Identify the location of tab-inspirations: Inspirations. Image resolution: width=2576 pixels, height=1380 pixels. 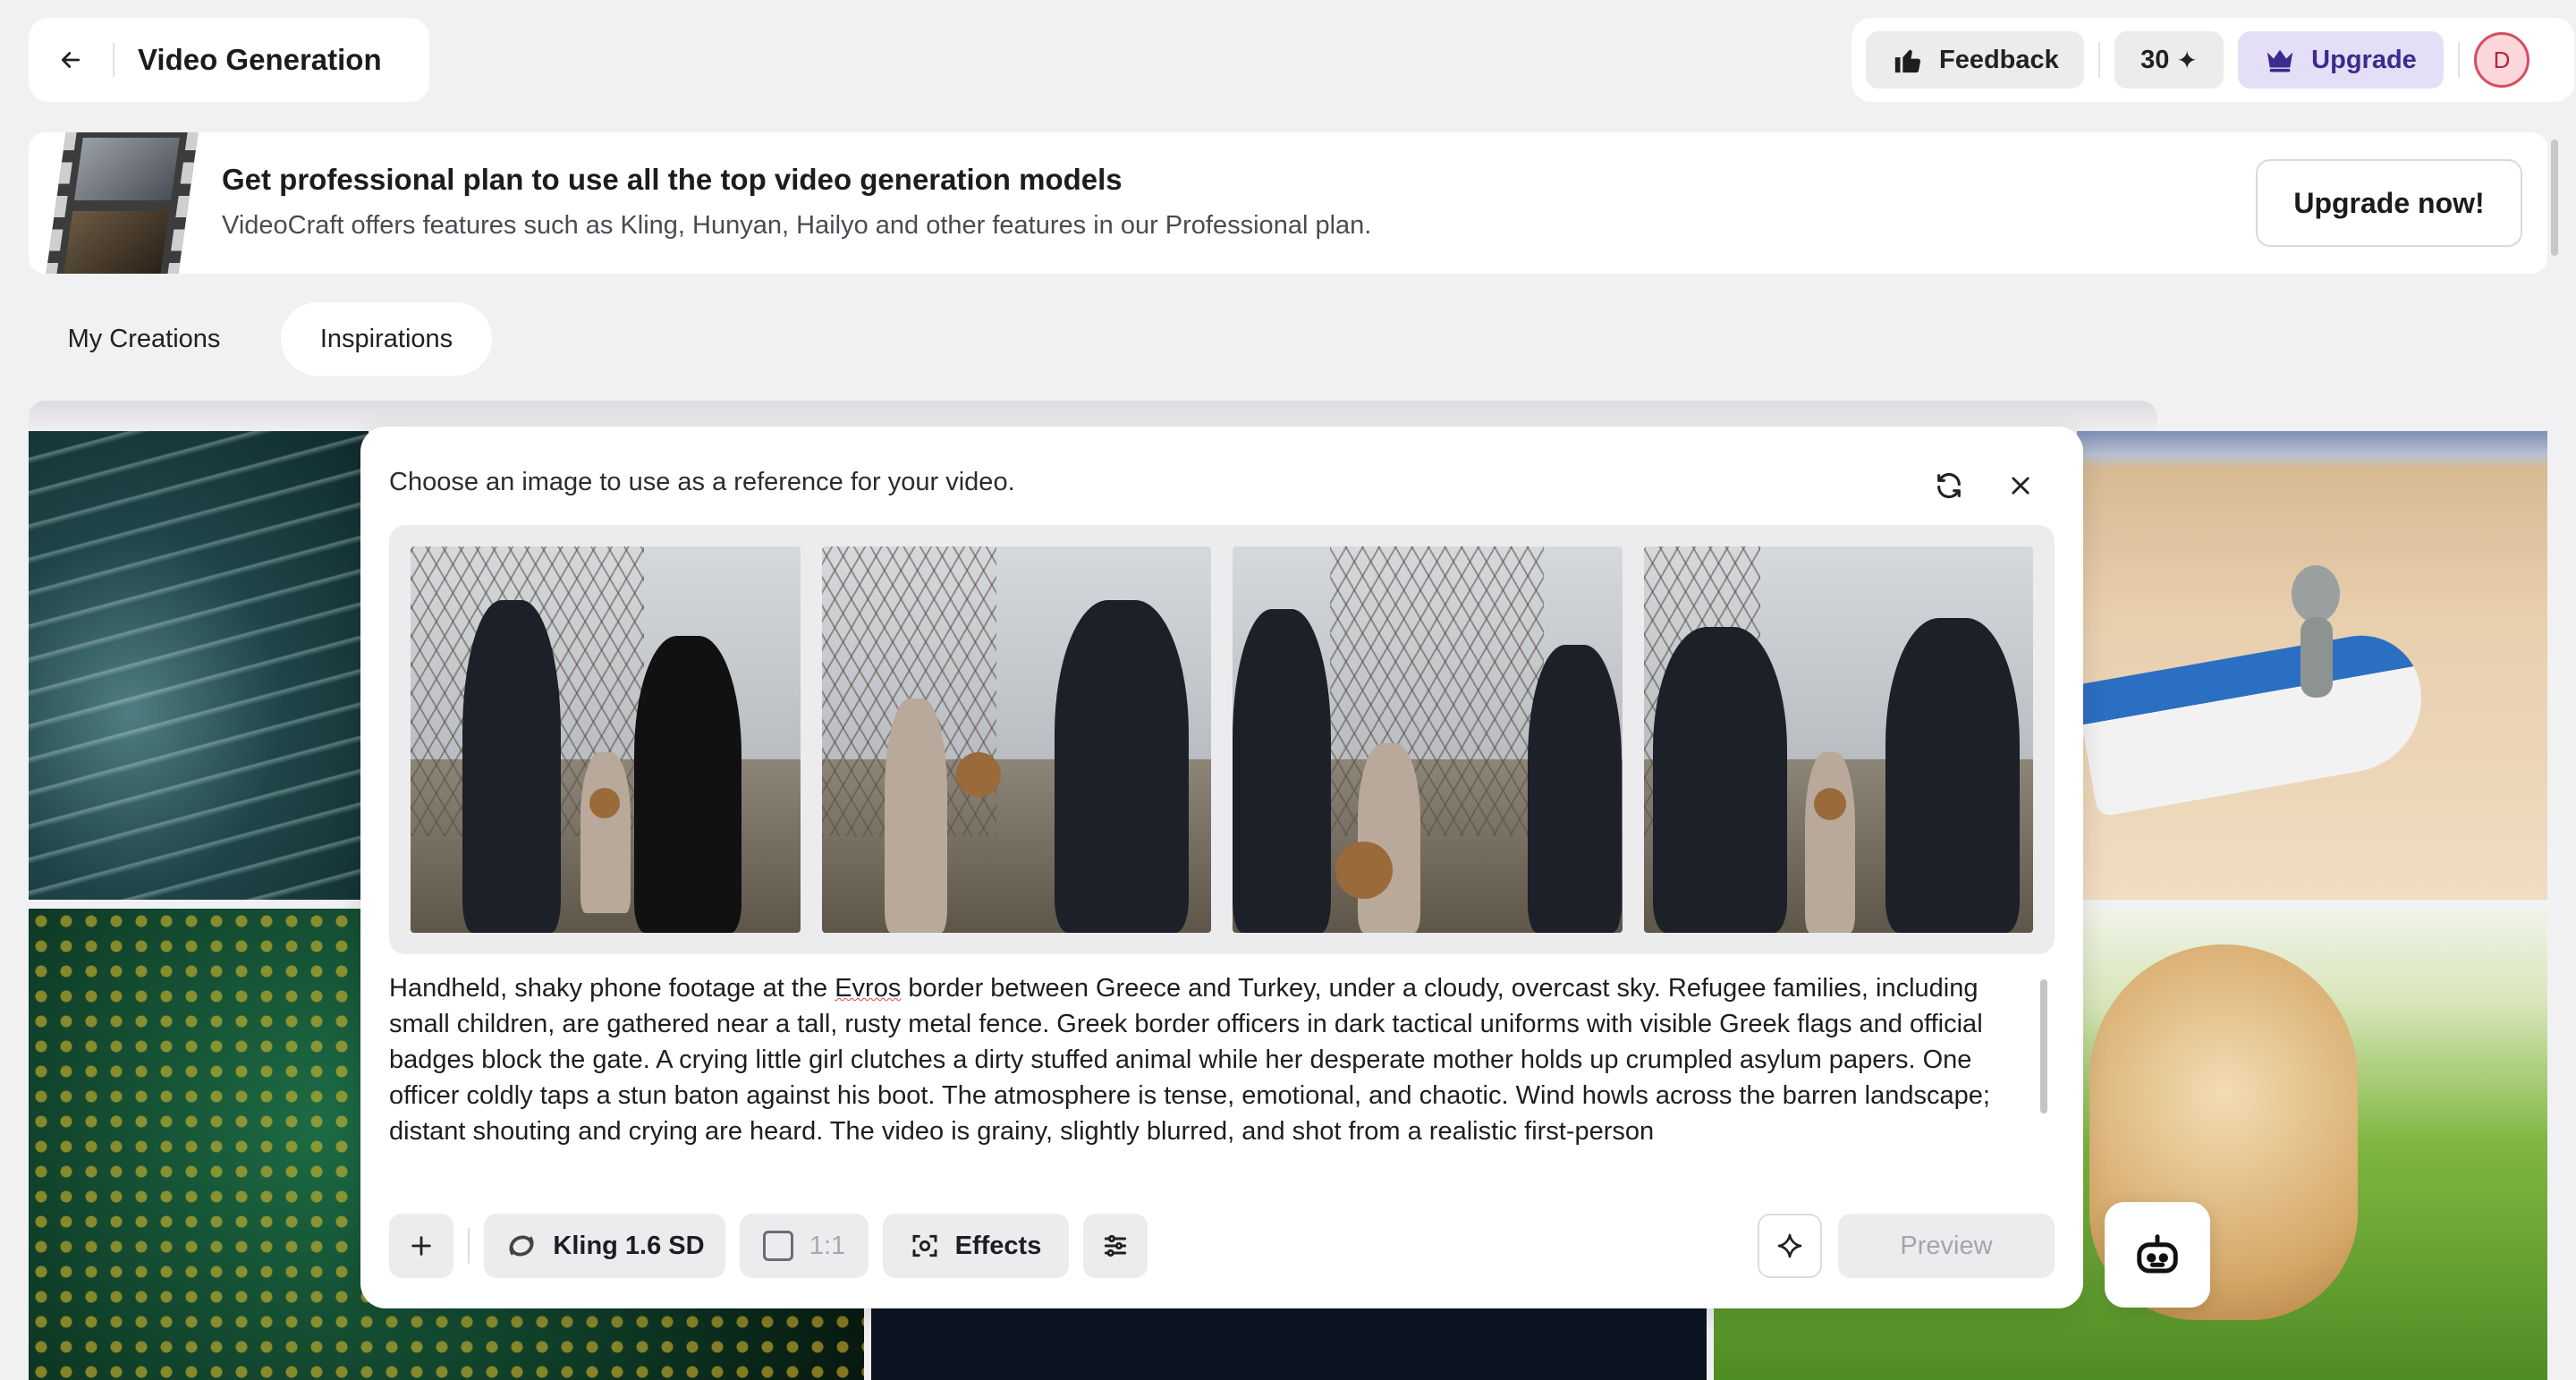
(386, 339).